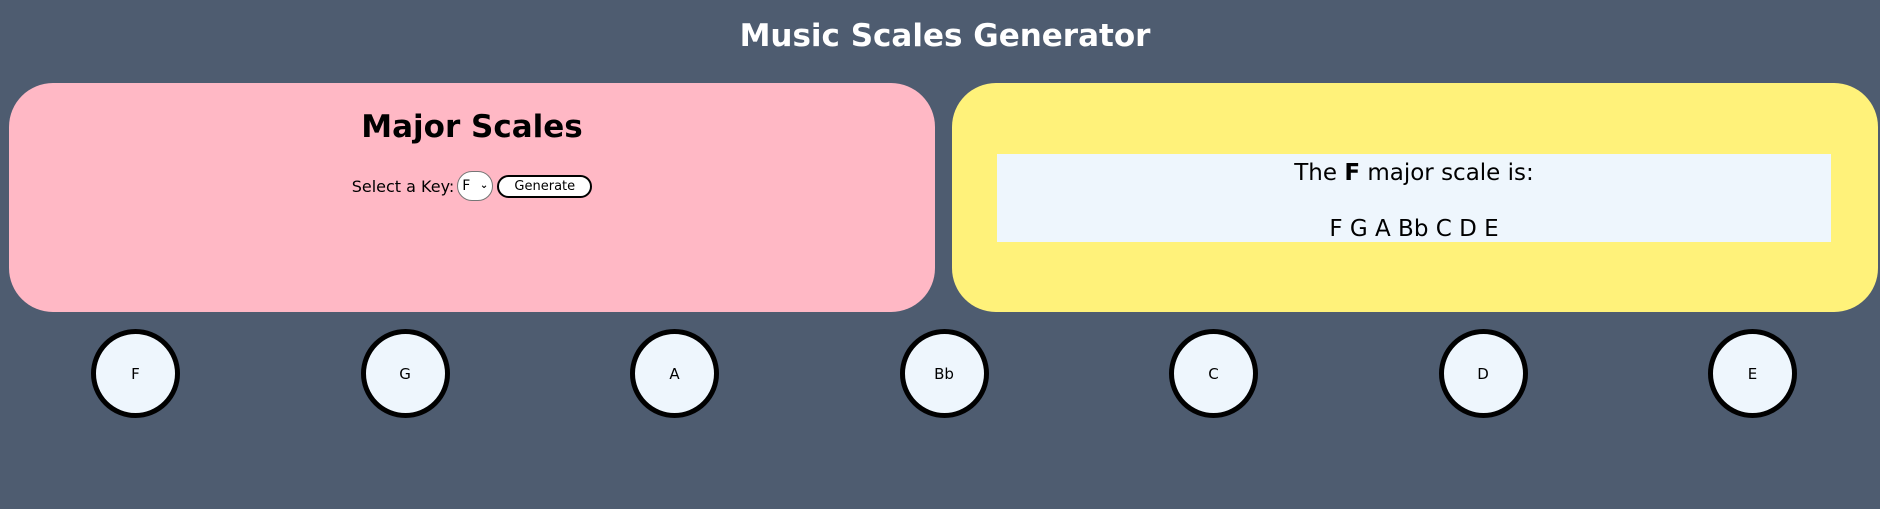 This screenshot has height=509, width=1880. I want to click on note-circle: C, so click(1213, 373).